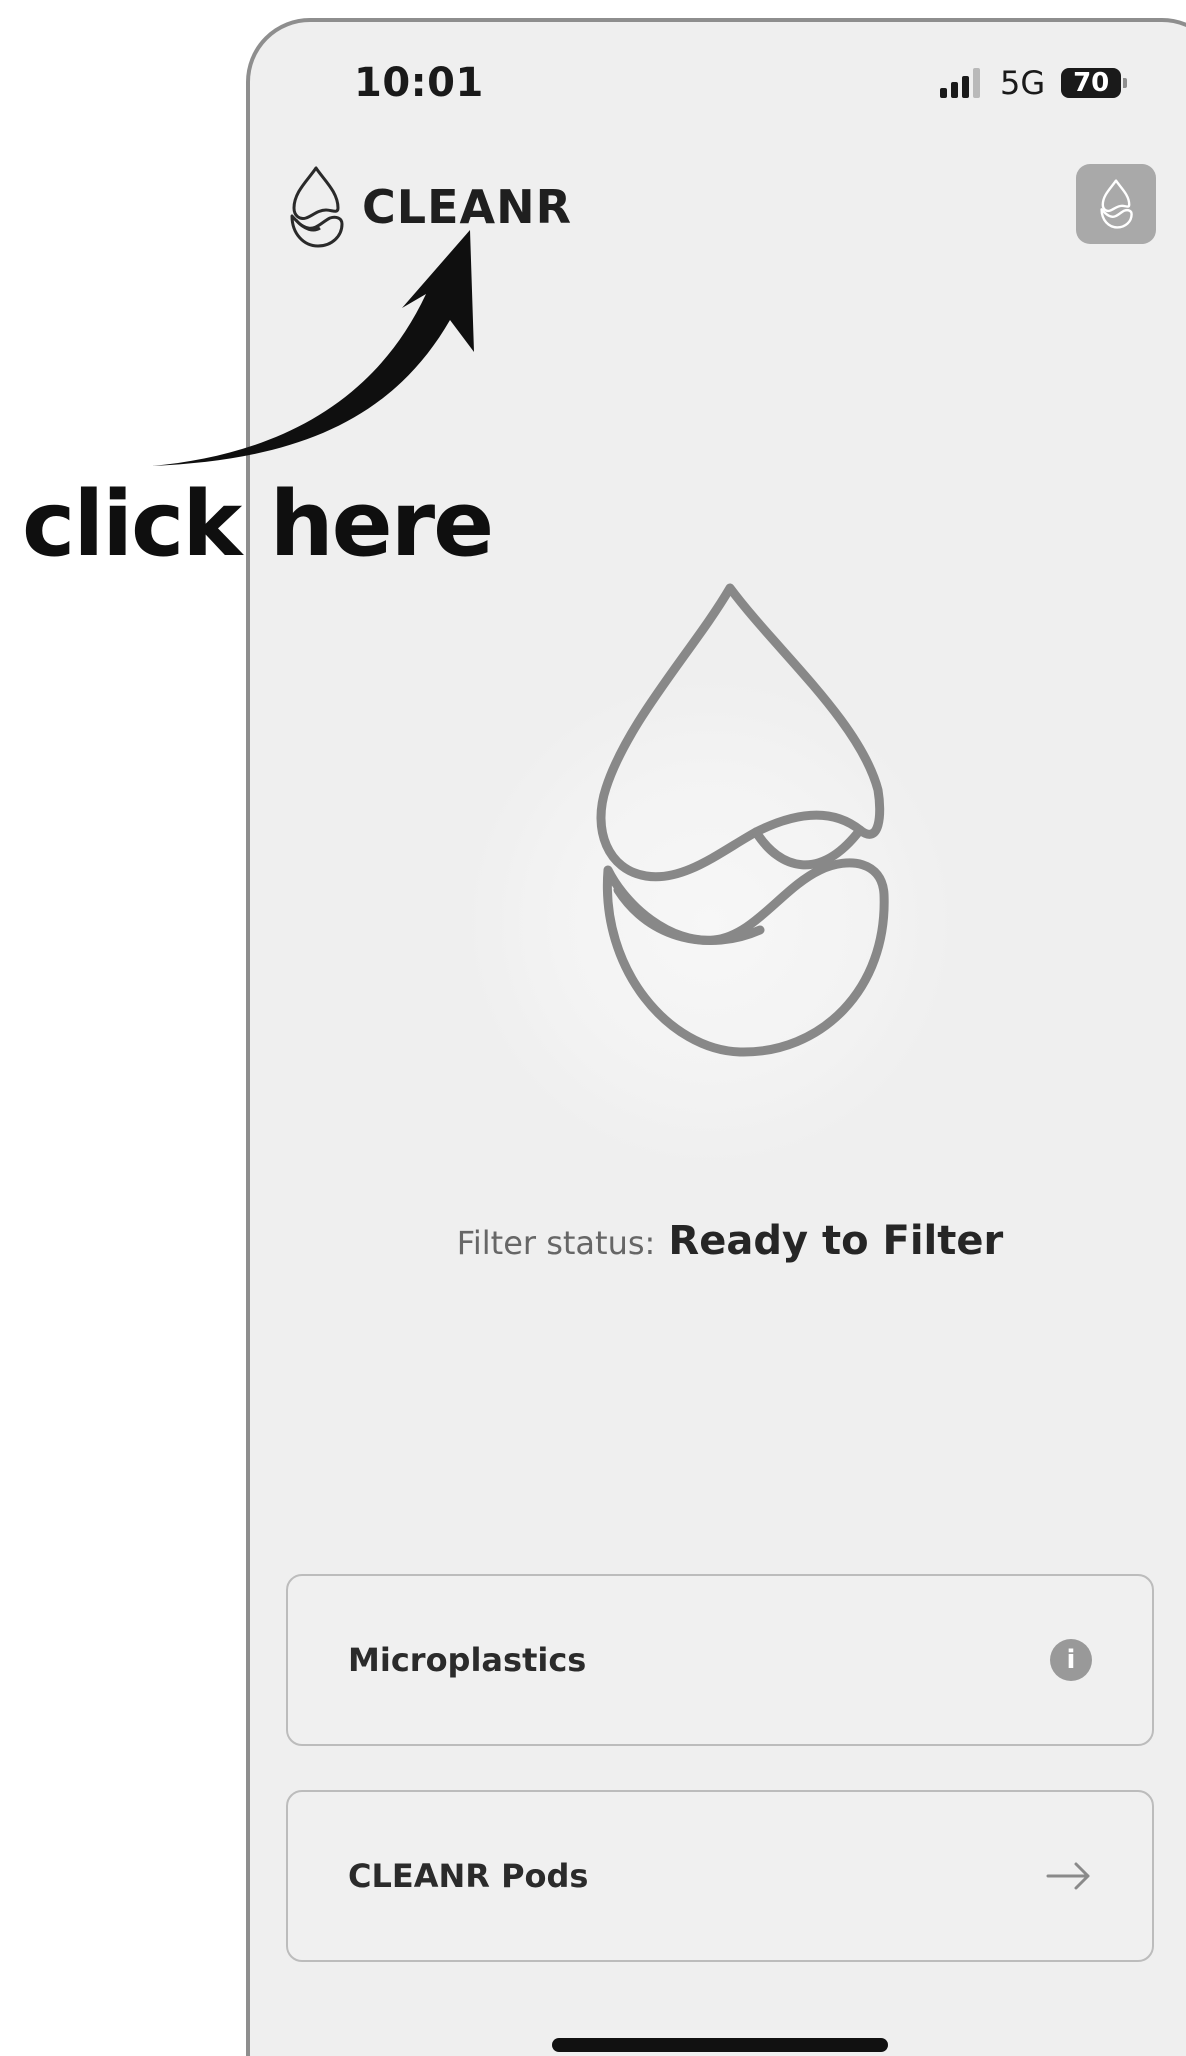 This screenshot has height=2056, width=1186. I want to click on microplastics-card: Microplastics i, so click(720, 1660).